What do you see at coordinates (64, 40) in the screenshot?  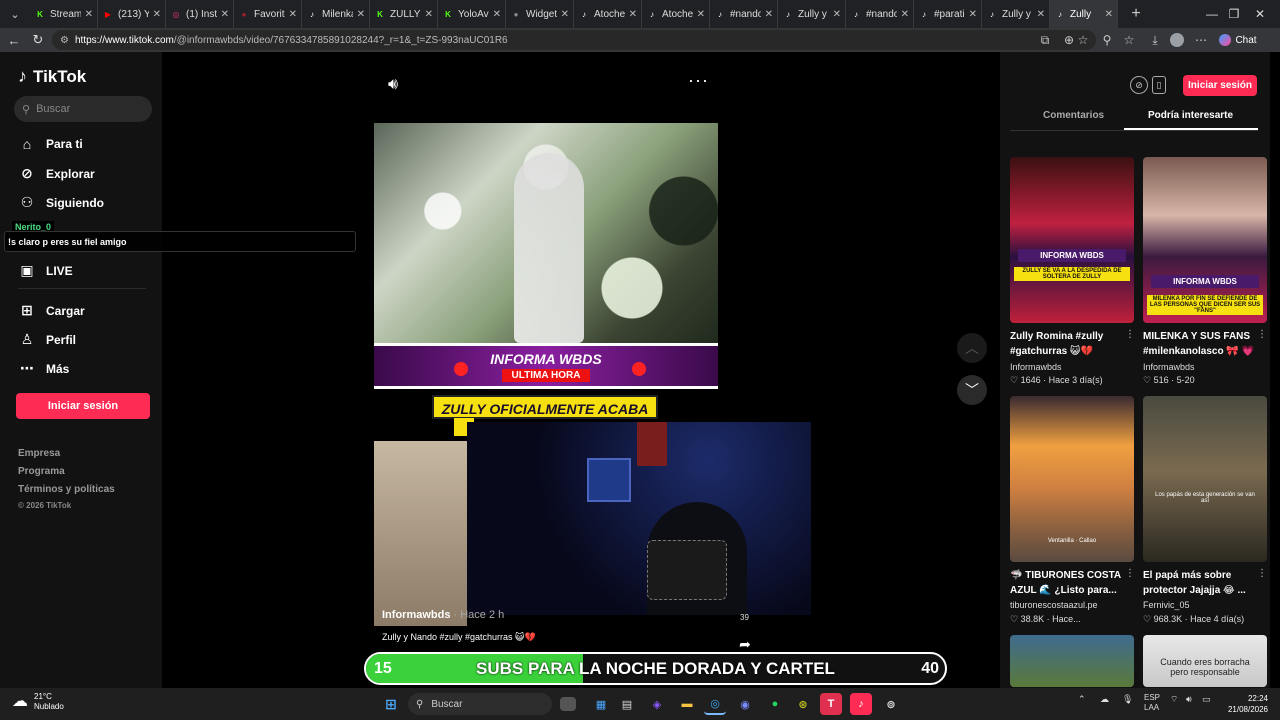 I see `site-info-icon: ⚙` at bounding box center [64, 40].